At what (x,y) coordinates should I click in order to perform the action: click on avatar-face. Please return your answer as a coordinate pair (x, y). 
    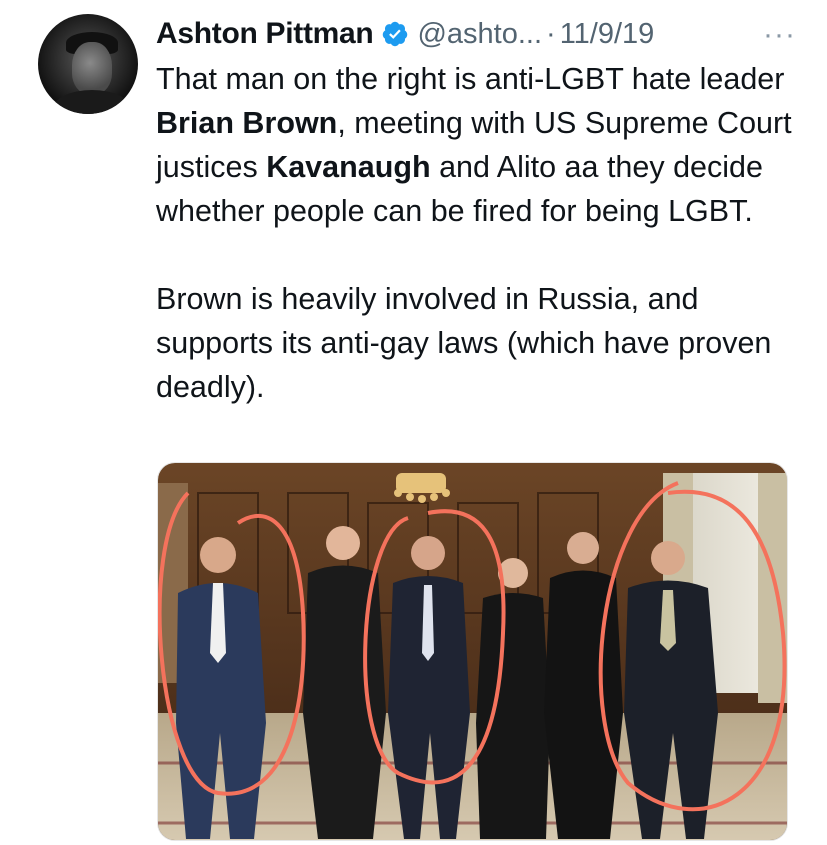
    Looking at the image, I should click on (92, 68).